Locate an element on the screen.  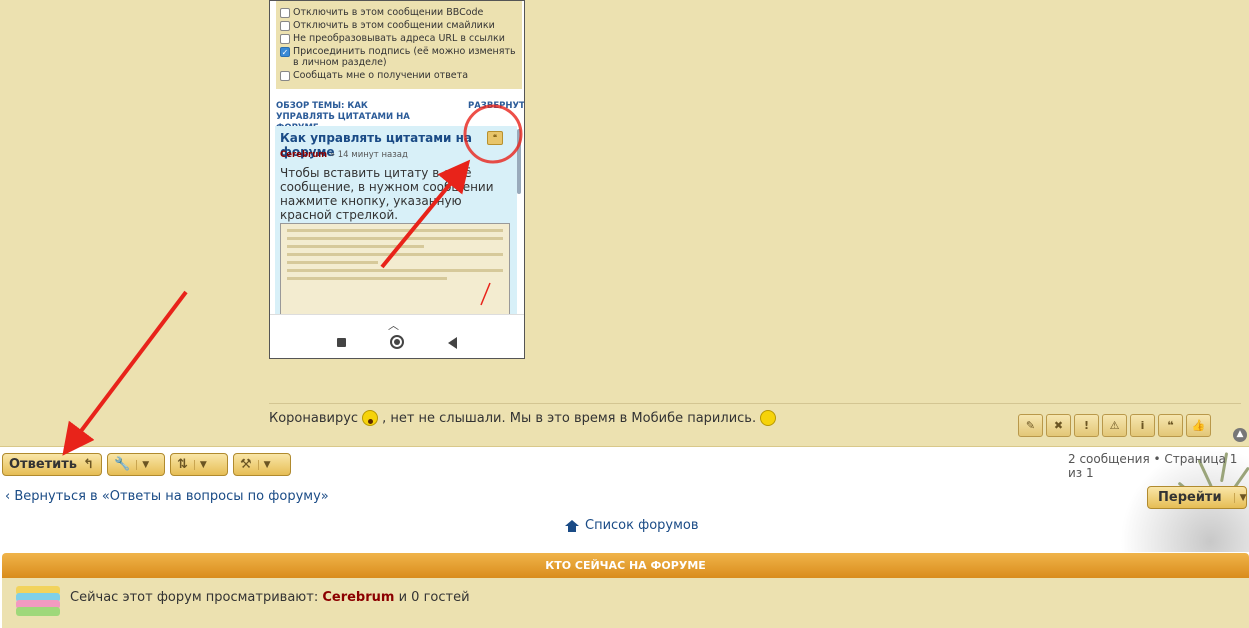
exclamation-icon: ! is located at coordinates (1086, 425).